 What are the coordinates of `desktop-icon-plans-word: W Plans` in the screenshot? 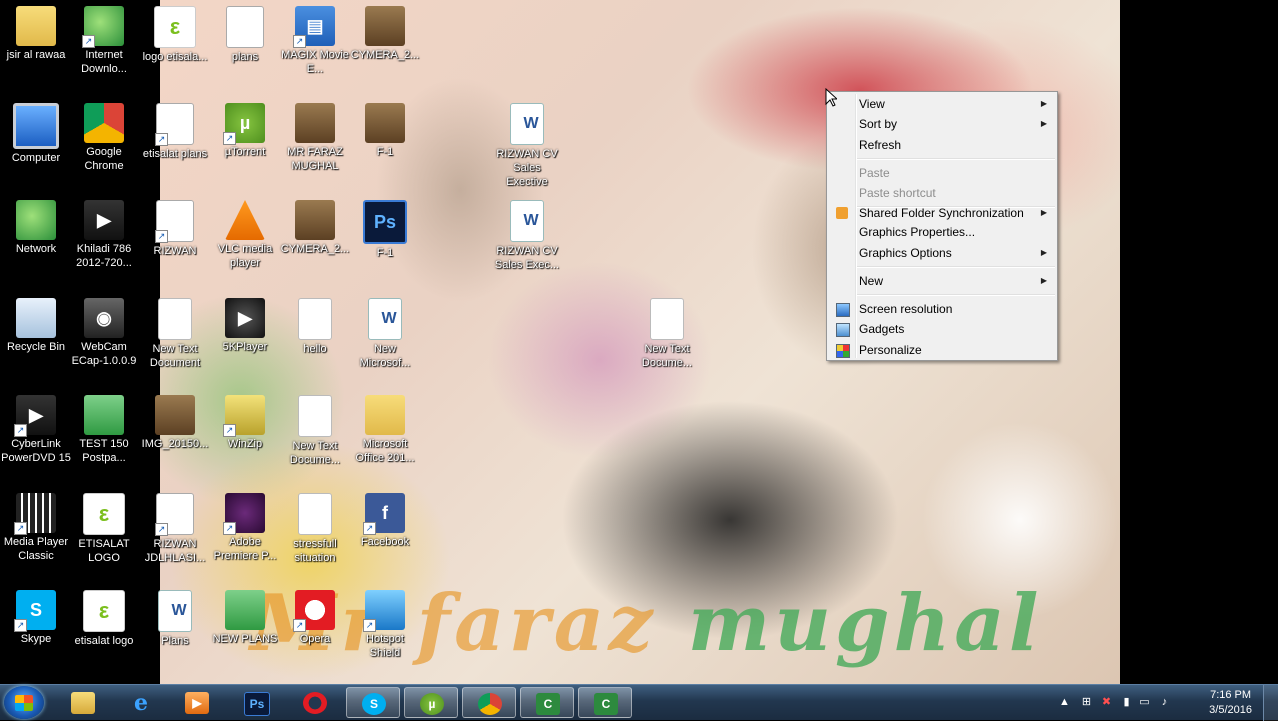 It's located at (175, 616).